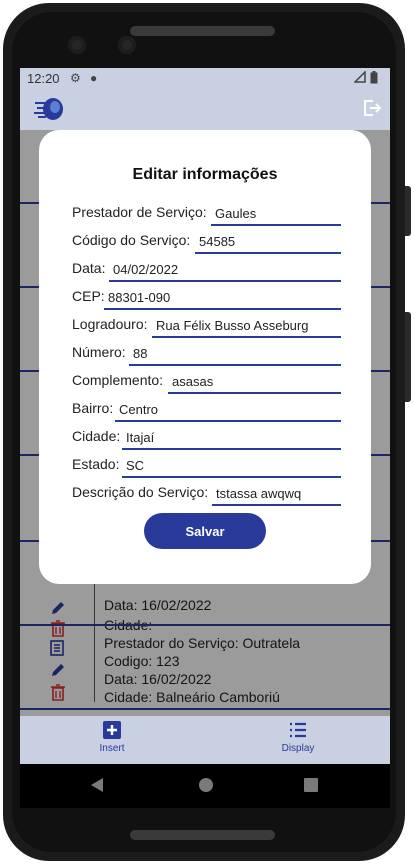 This screenshot has height=866, width=415. I want to click on add-box-icon, so click(112, 732).